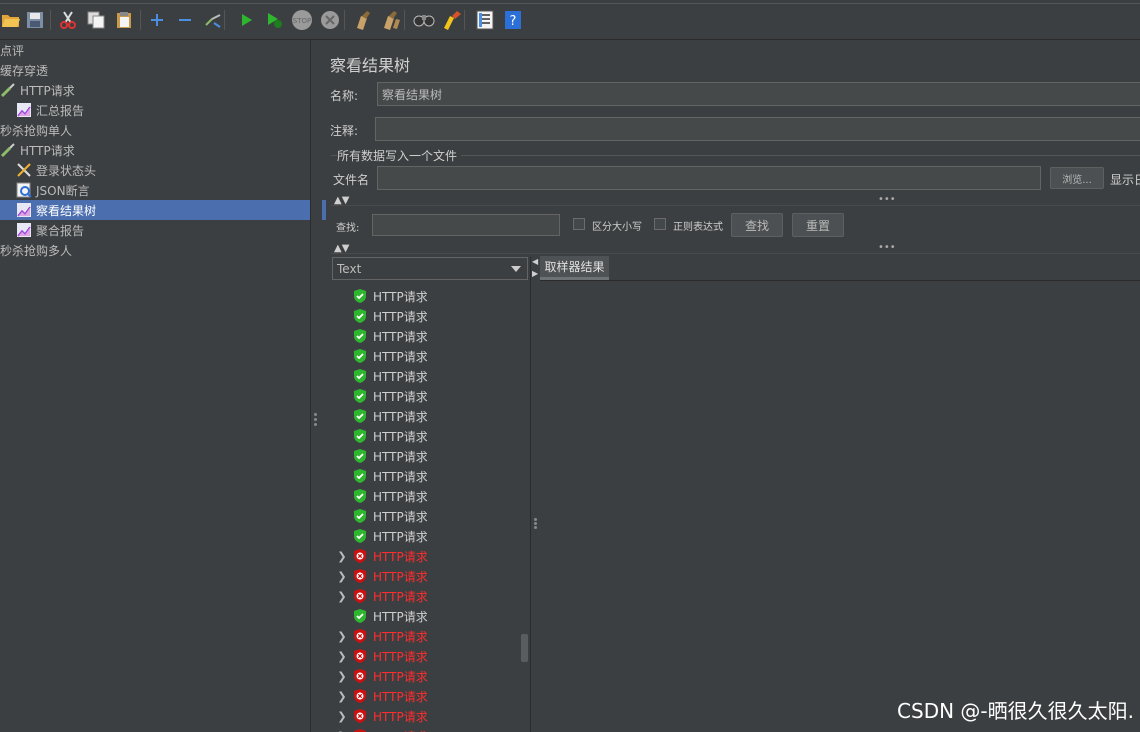  I want to click on search-icon, so click(424, 20).